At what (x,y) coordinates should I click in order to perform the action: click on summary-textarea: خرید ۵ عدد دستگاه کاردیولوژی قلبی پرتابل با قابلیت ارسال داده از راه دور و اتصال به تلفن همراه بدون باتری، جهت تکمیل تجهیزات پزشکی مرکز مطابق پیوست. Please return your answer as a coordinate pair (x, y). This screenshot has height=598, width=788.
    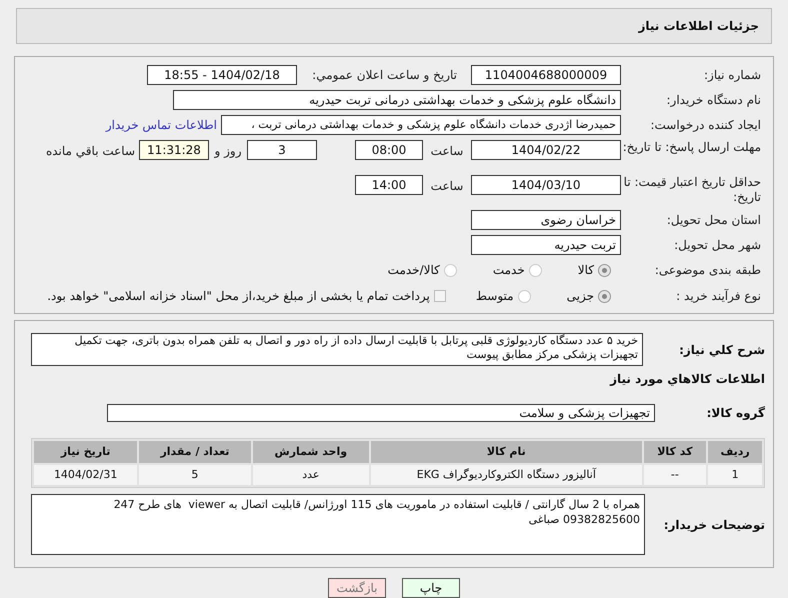
    Looking at the image, I should click on (337, 349).